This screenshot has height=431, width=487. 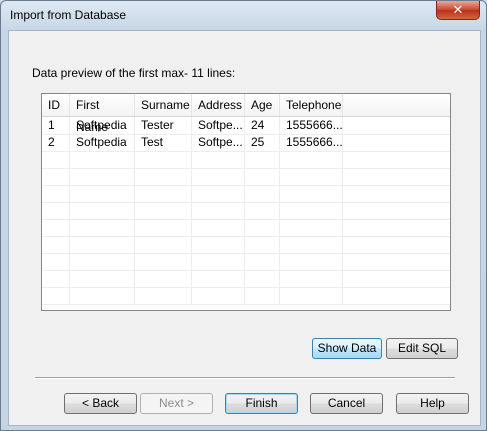 I want to click on column-header-first-name: First Name, so click(x=102, y=114).